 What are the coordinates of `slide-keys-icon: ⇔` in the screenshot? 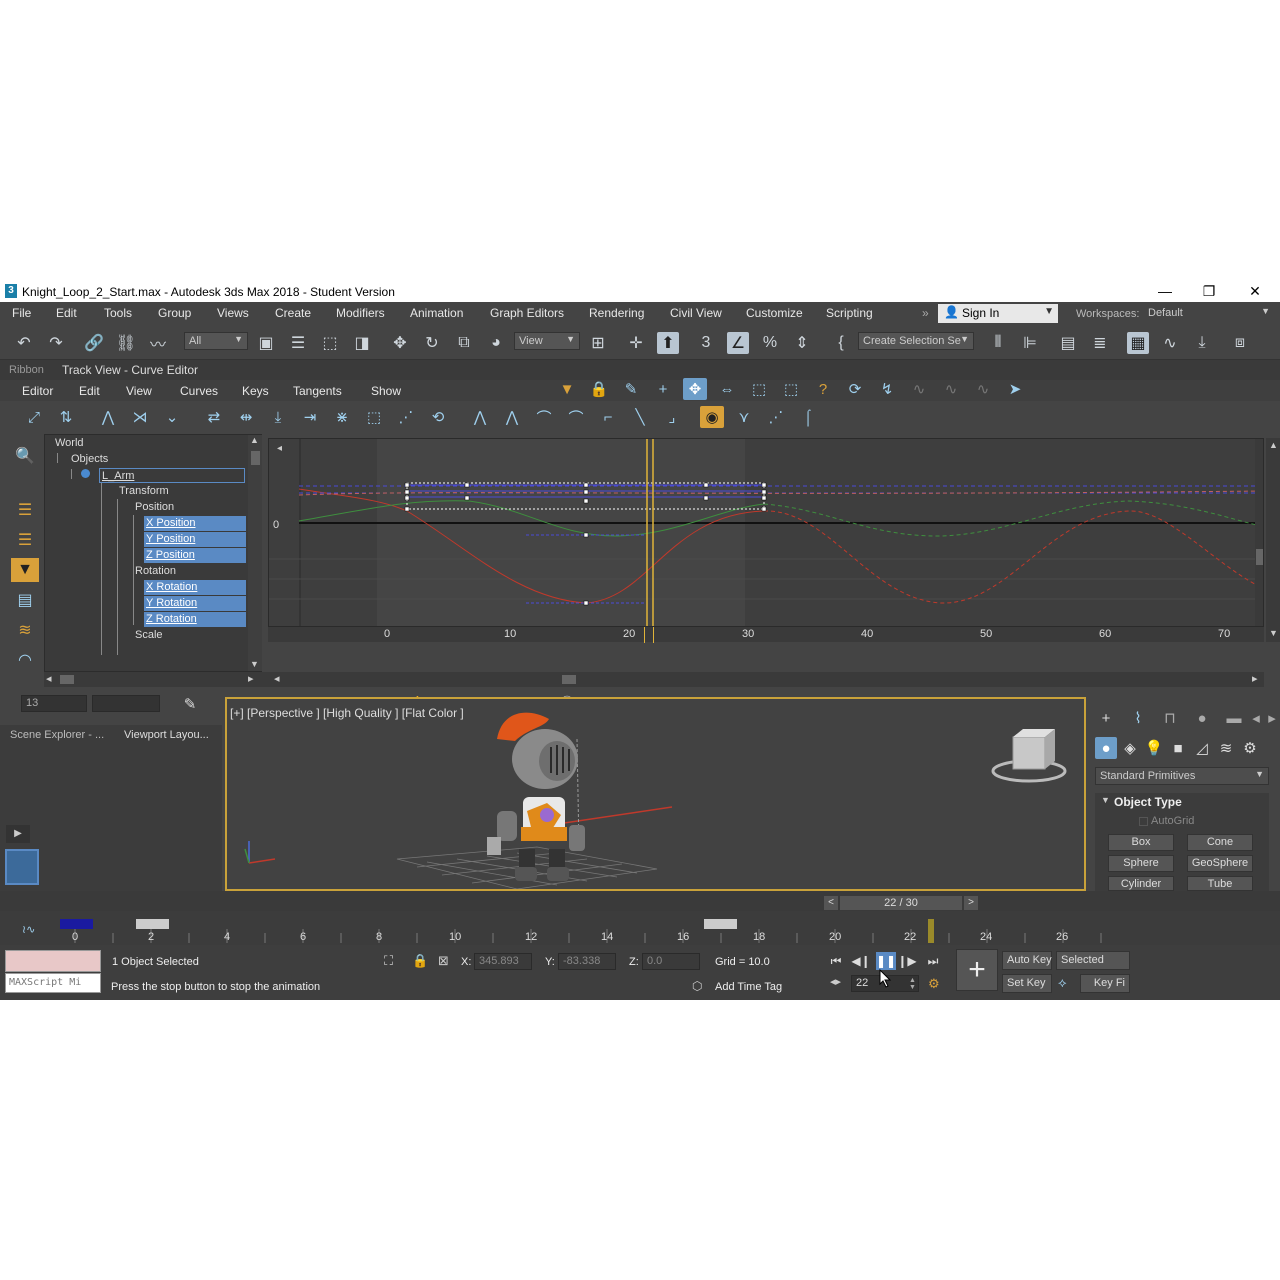 It's located at (727, 389).